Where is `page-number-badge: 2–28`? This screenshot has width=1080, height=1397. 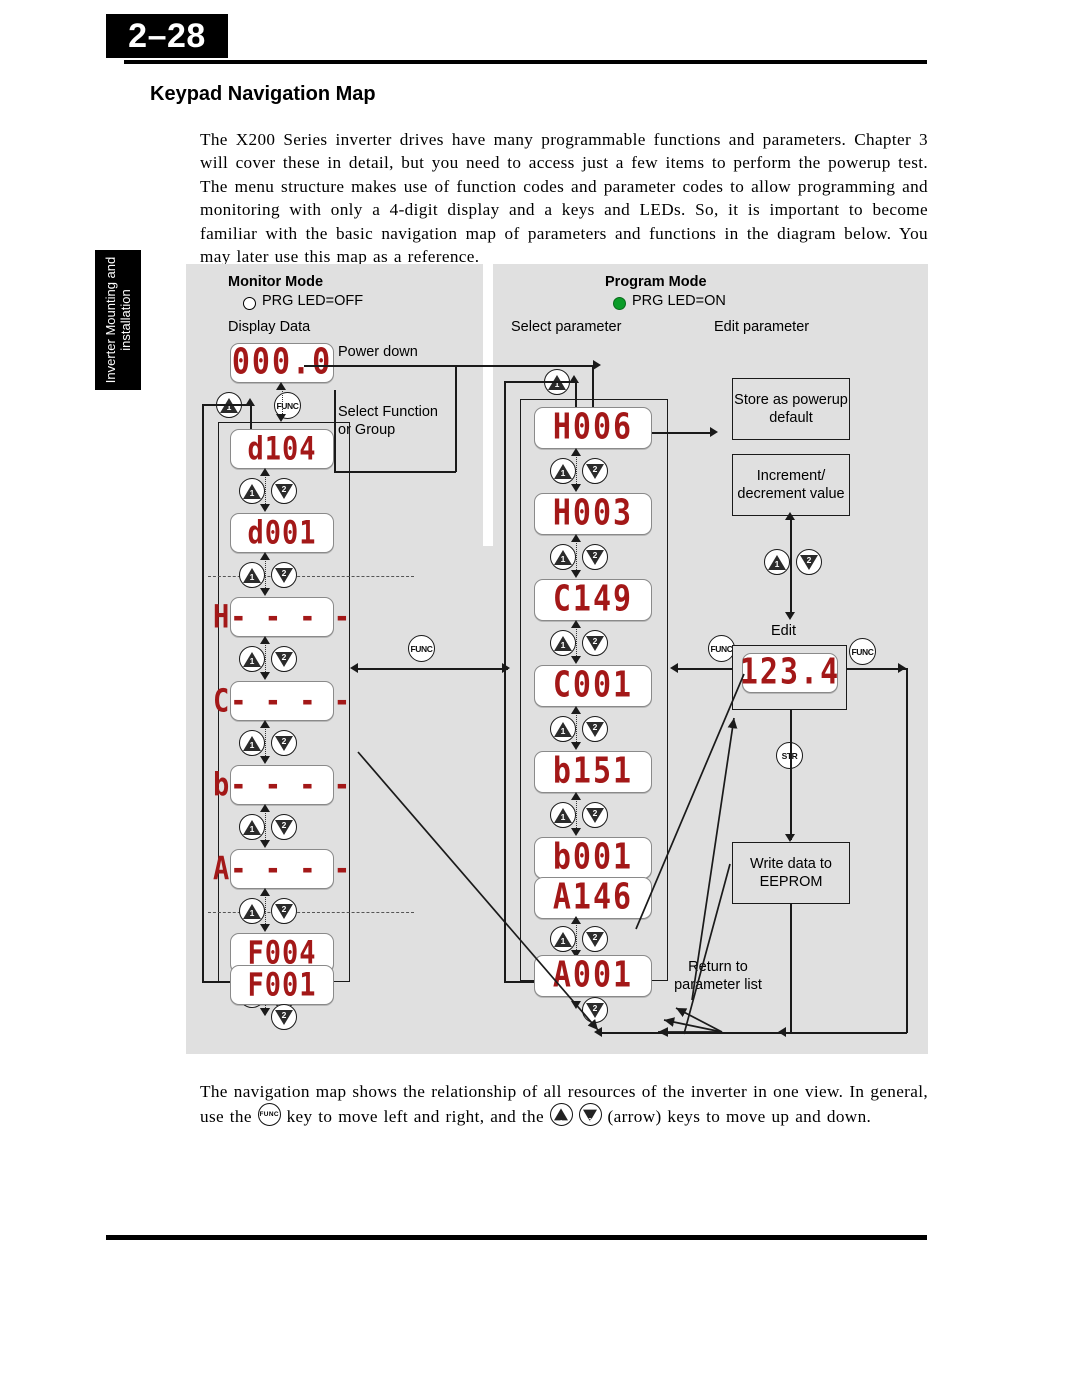
page-number-badge: 2–28 is located at coordinates (167, 36).